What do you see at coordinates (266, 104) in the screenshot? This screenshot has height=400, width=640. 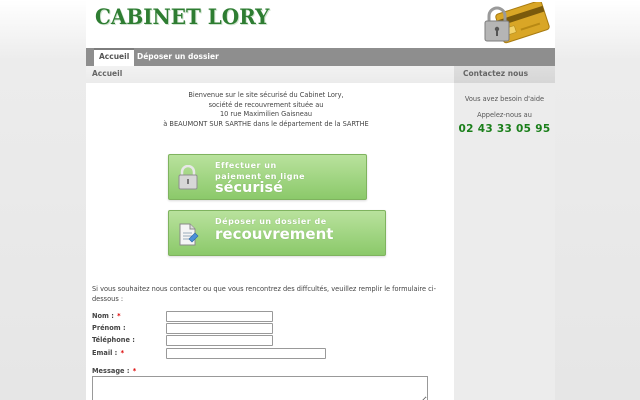 I see `intro-line: société de recouvrement située au` at bounding box center [266, 104].